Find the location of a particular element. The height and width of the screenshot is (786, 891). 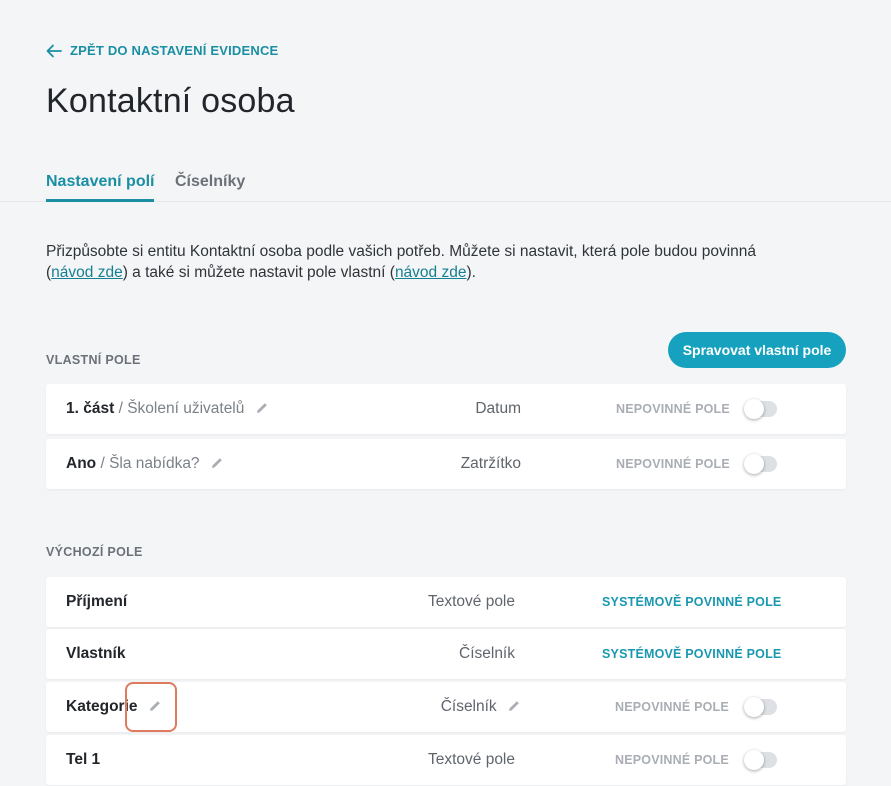

field-subtitle: / Školení uživatelů is located at coordinates (181, 408).